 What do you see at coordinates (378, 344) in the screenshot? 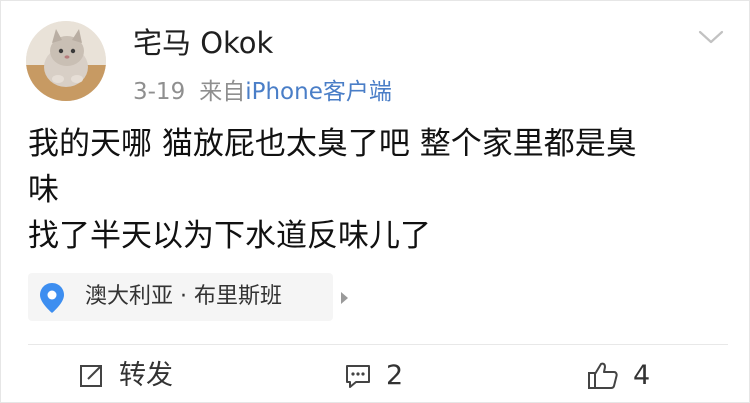
I see `divider` at bounding box center [378, 344].